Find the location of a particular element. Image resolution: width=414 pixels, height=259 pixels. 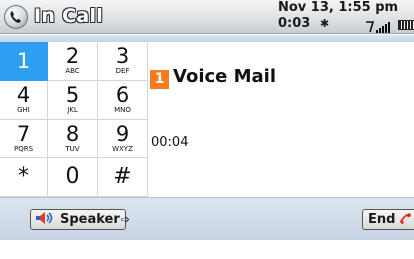

key-hash: # is located at coordinates (123, 177).